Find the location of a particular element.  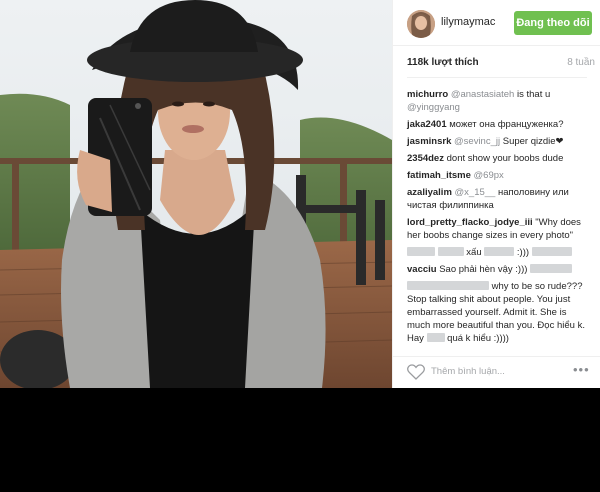

heart-icon is located at coordinates (416, 372).